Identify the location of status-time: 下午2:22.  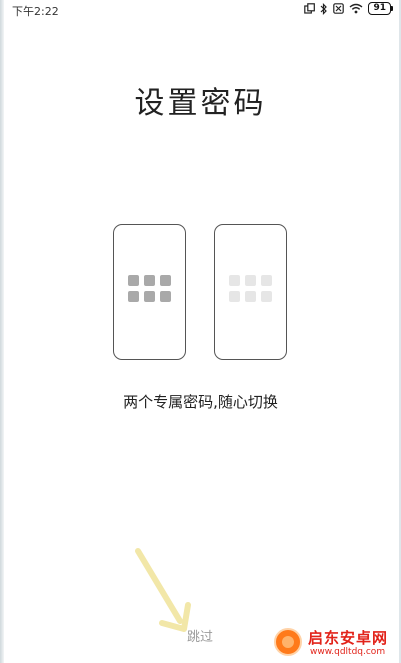
(35, 11).